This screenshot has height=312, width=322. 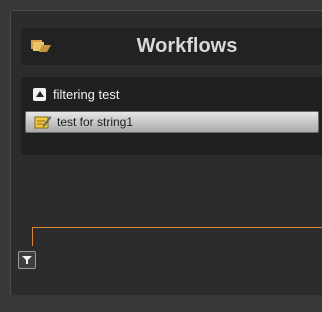 I want to click on connector-line-vertical, so click(x=32, y=236).